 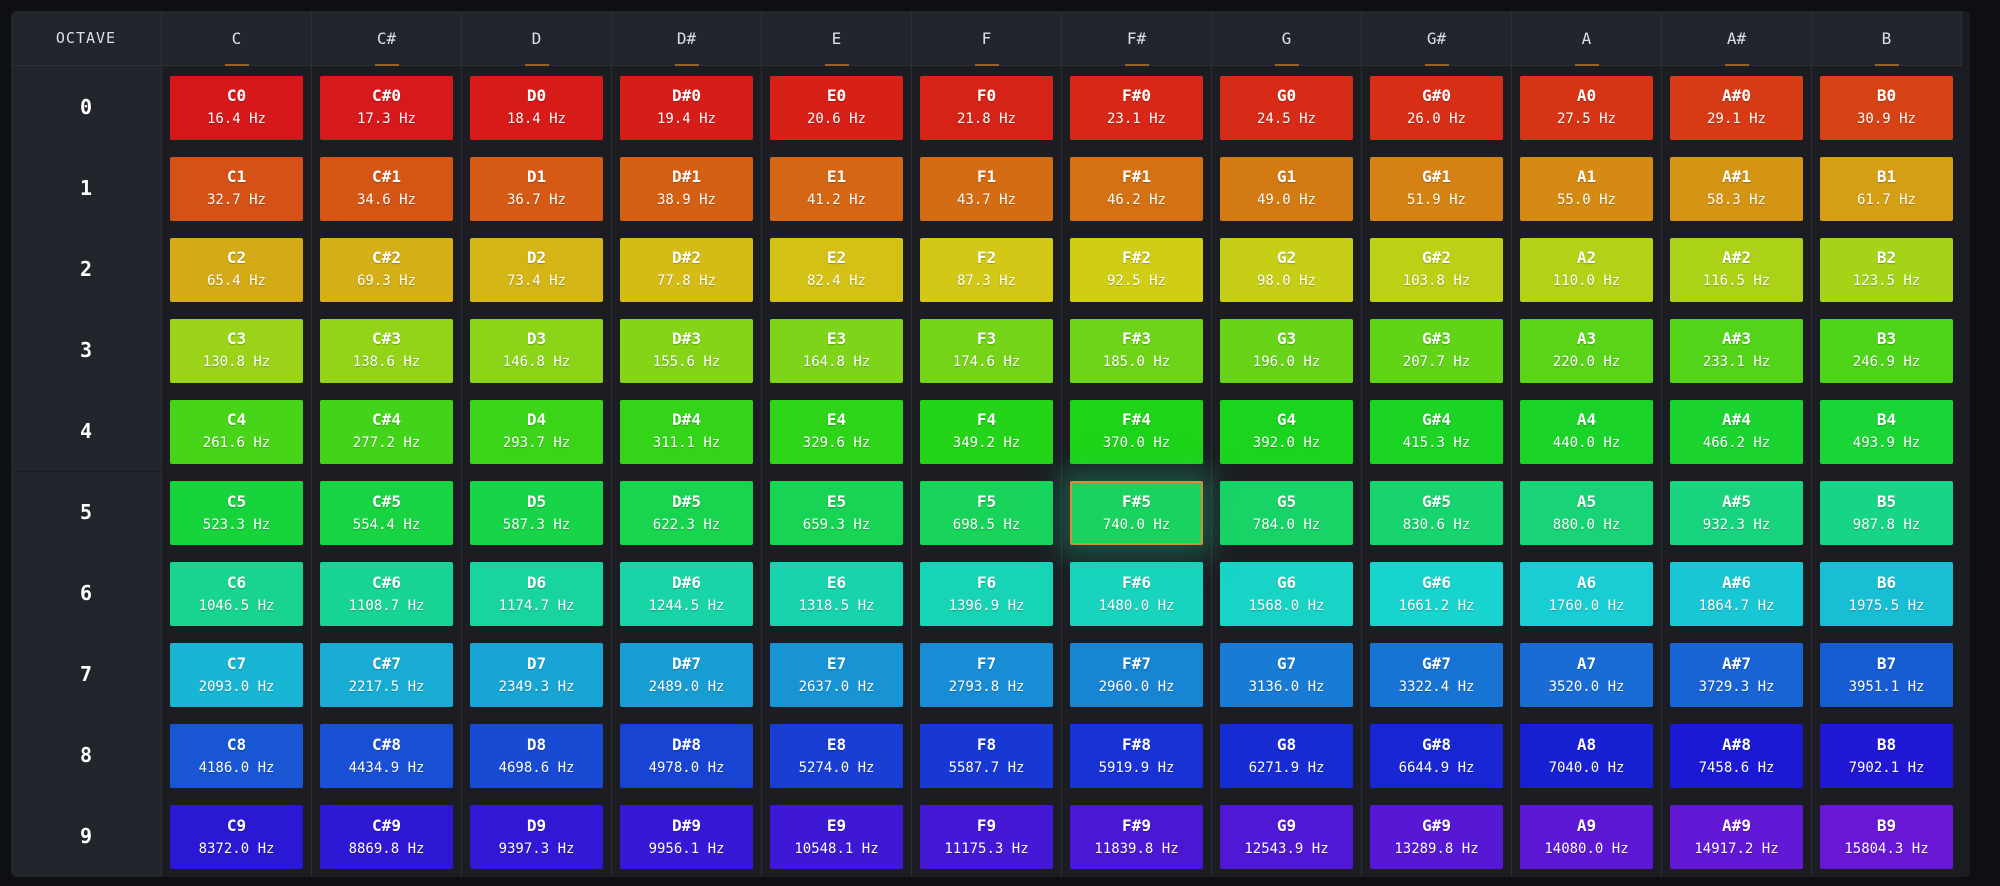 What do you see at coordinates (536, 594) in the screenshot?
I see `note-cell: D6 1174.7 Hz` at bounding box center [536, 594].